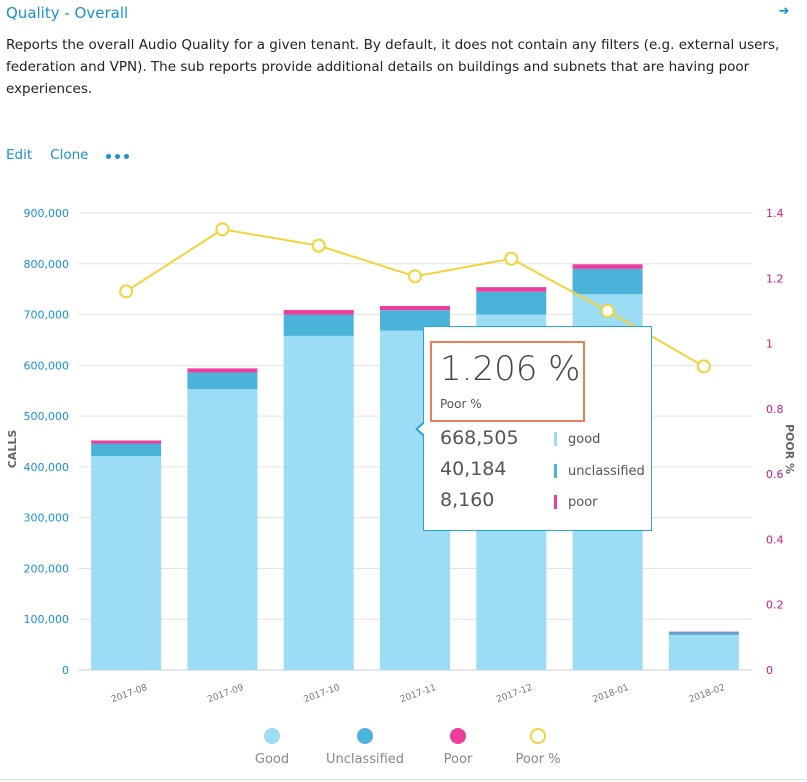 The image size is (807, 782). I want to click on y2-tick-label: 0.6, so click(775, 474).